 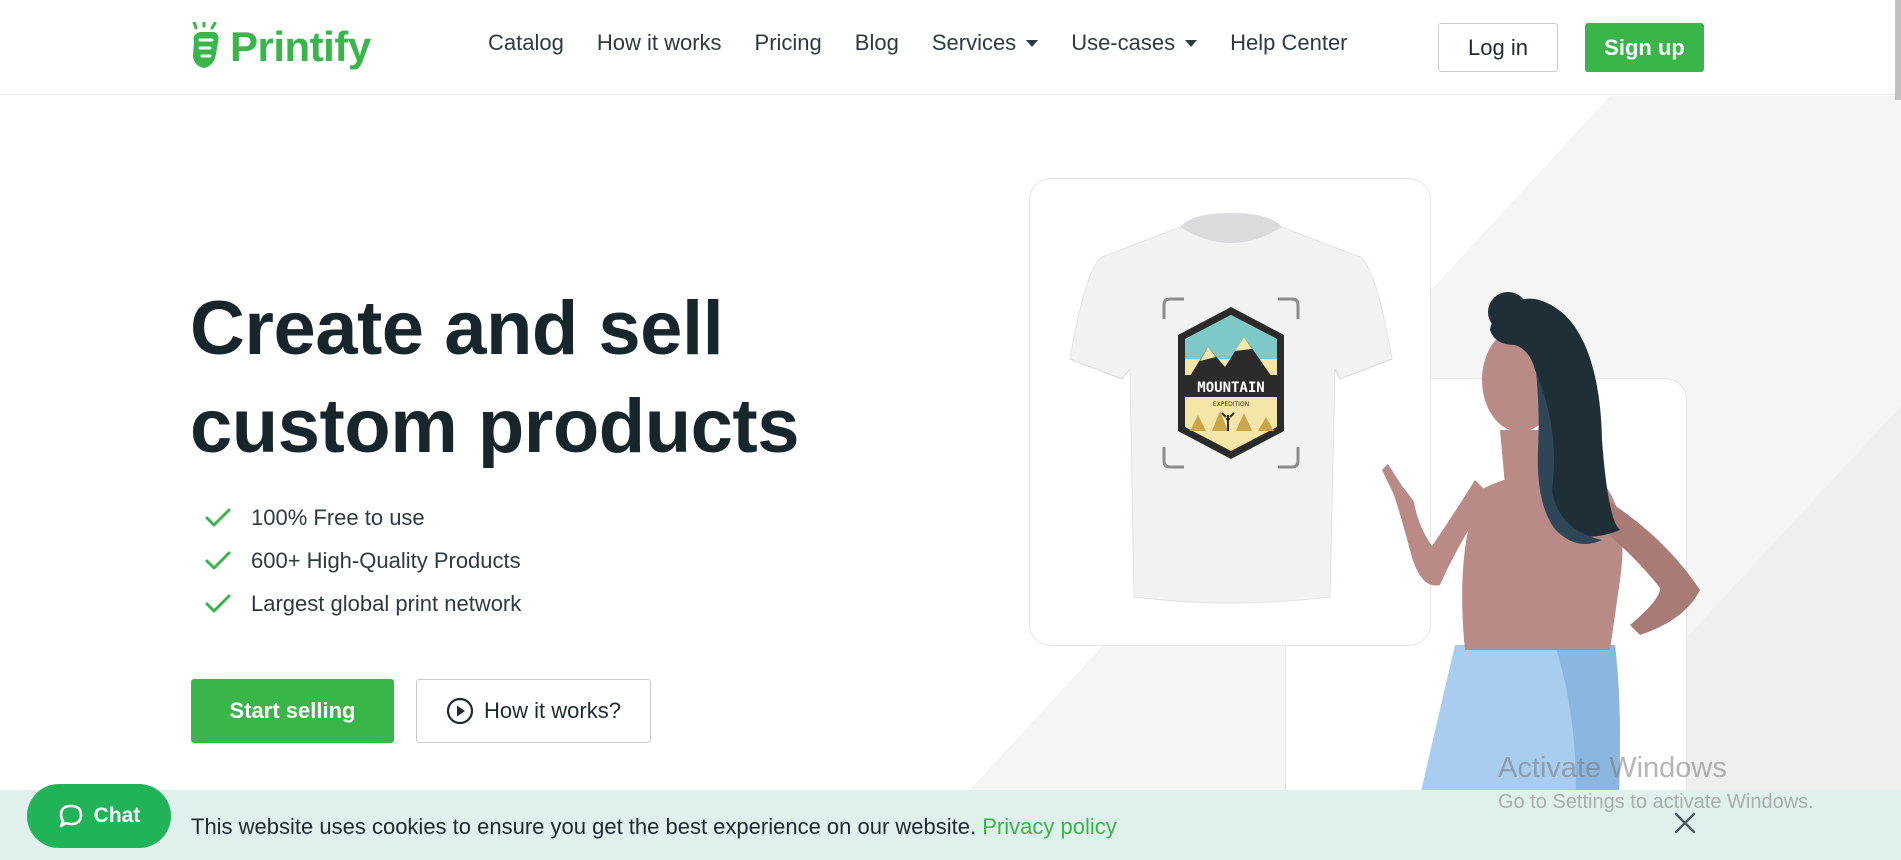 What do you see at coordinates (1656, 802) in the screenshot?
I see `watermark-subtitle: Go to Settings to activate Windows.` at bounding box center [1656, 802].